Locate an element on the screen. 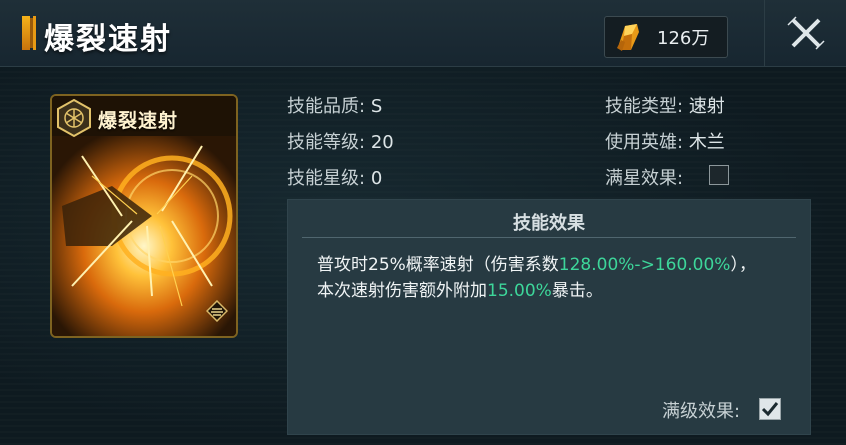 Image resolution: width=846 pixels, height=445 pixels. skill-type-label: 技能类型: is located at coordinates (644, 106).